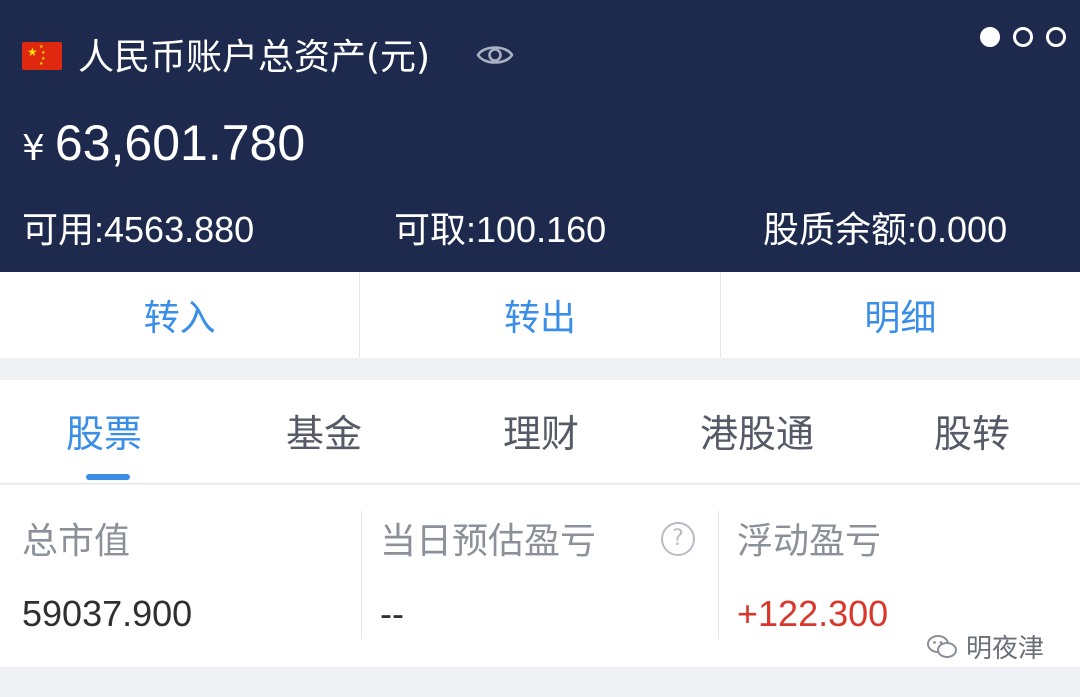 Image resolution: width=1080 pixels, height=697 pixels. I want to click on page-dot-active, so click(990, 37).